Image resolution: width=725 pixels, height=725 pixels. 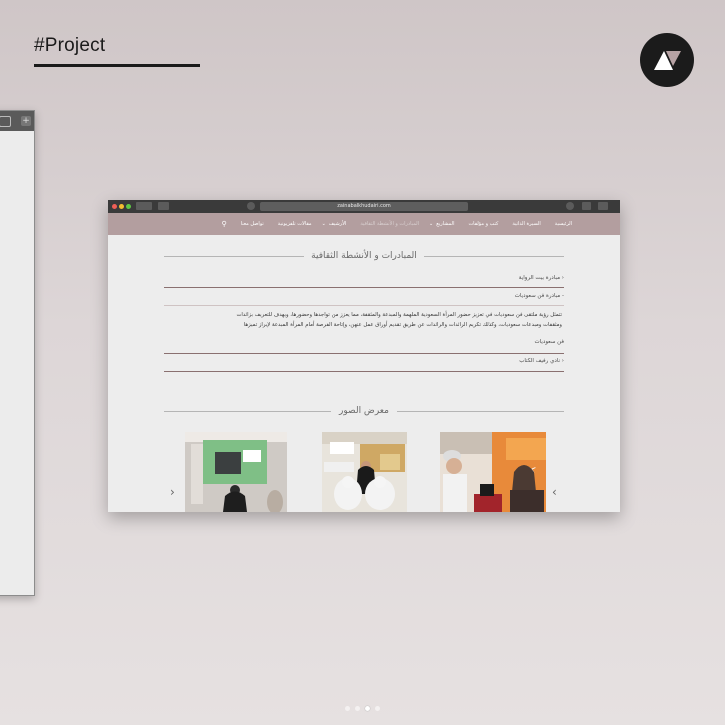 What do you see at coordinates (117, 65) in the screenshot?
I see `title-underline` at bounding box center [117, 65].